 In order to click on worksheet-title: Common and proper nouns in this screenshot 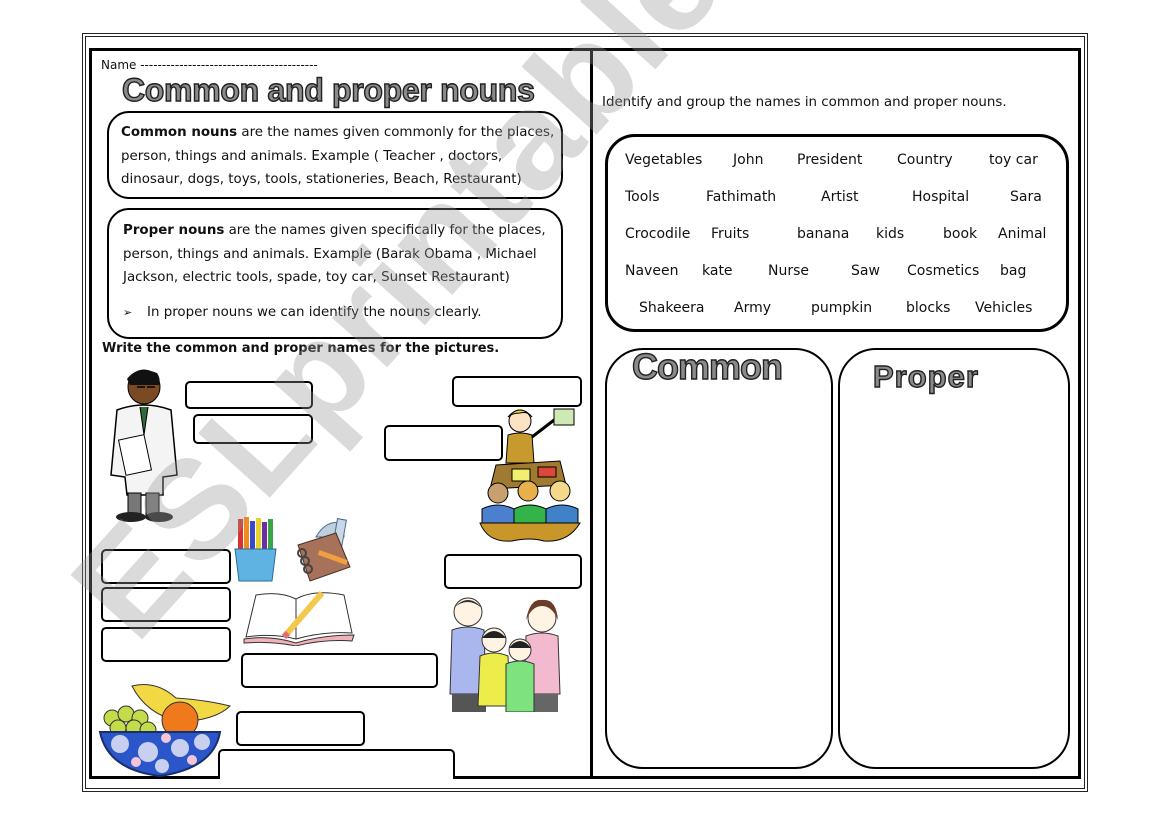, I will do `click(328, 89)`.